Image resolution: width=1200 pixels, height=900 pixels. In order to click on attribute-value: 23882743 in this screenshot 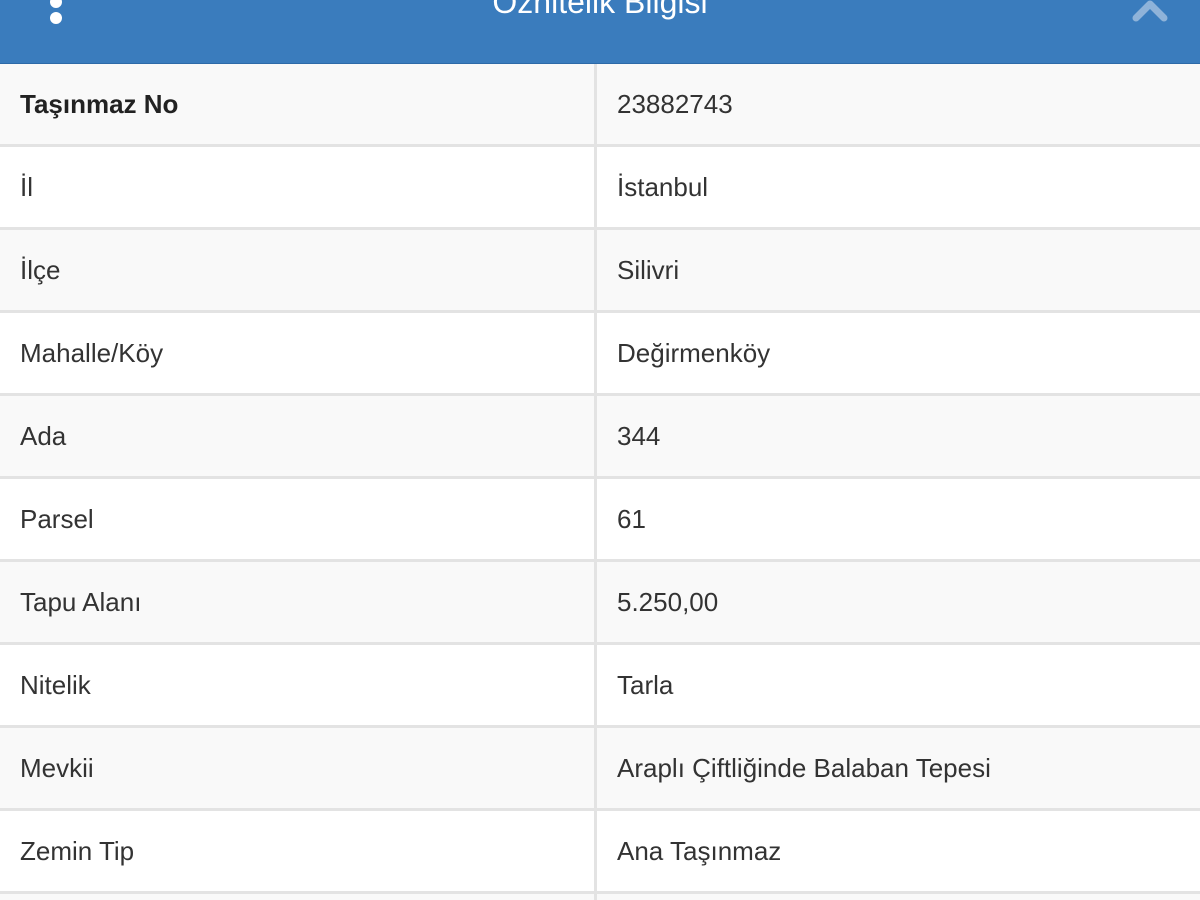, I will do `click(675, 103)`.